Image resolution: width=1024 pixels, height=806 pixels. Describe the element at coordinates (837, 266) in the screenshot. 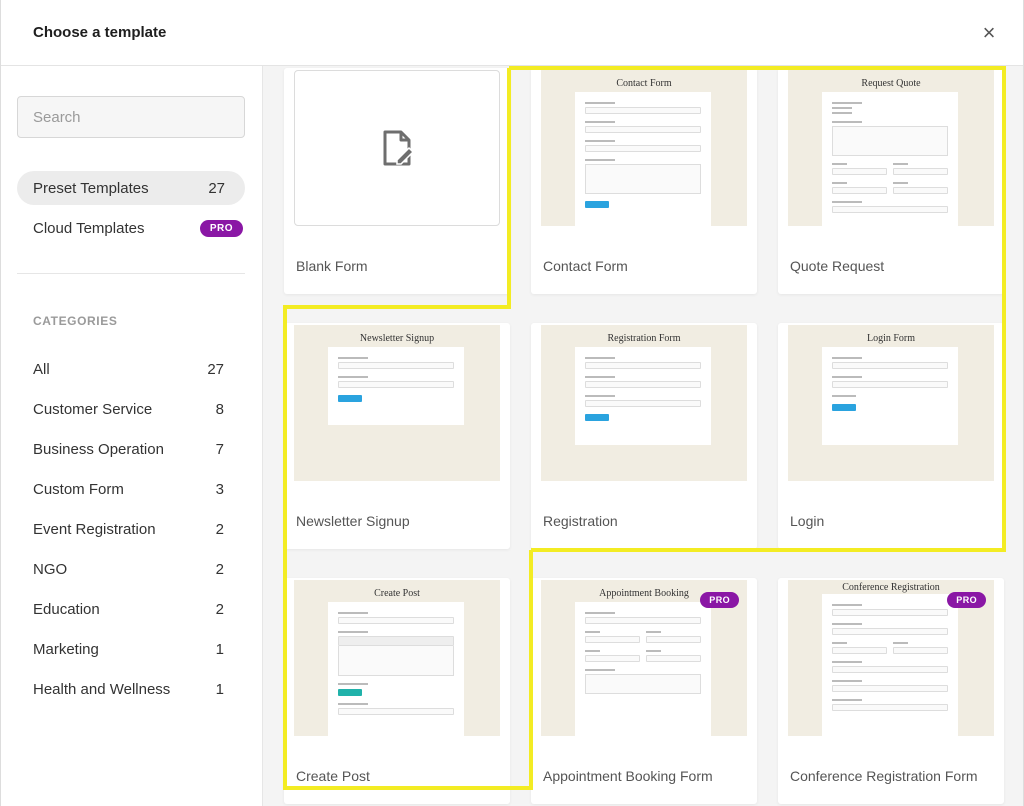

I see `template-label: Quote Request` at that location.